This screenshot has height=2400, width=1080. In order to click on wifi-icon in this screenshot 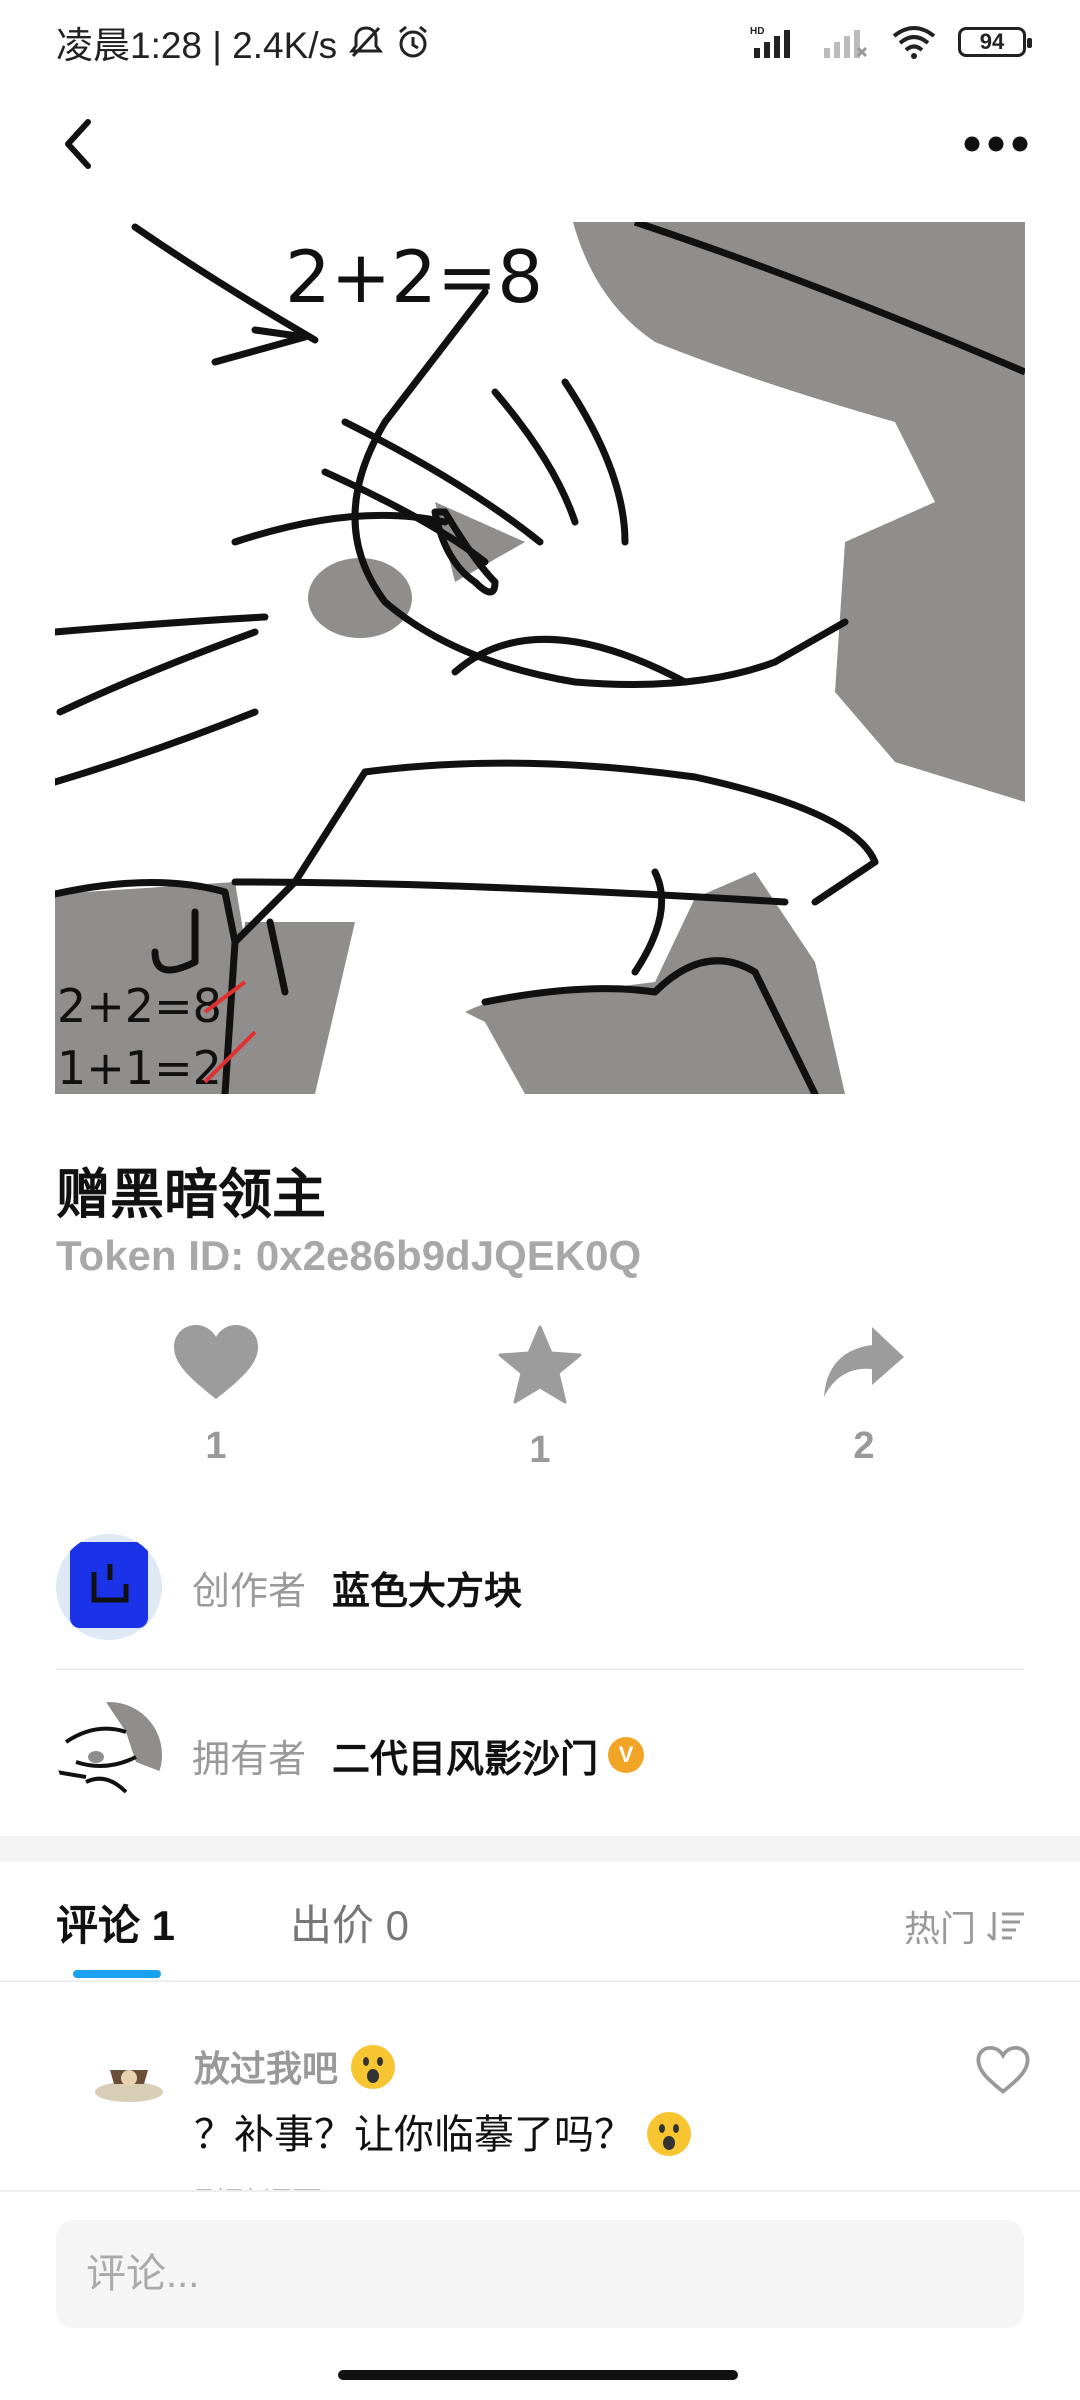, I will do `click(914, 42)`.